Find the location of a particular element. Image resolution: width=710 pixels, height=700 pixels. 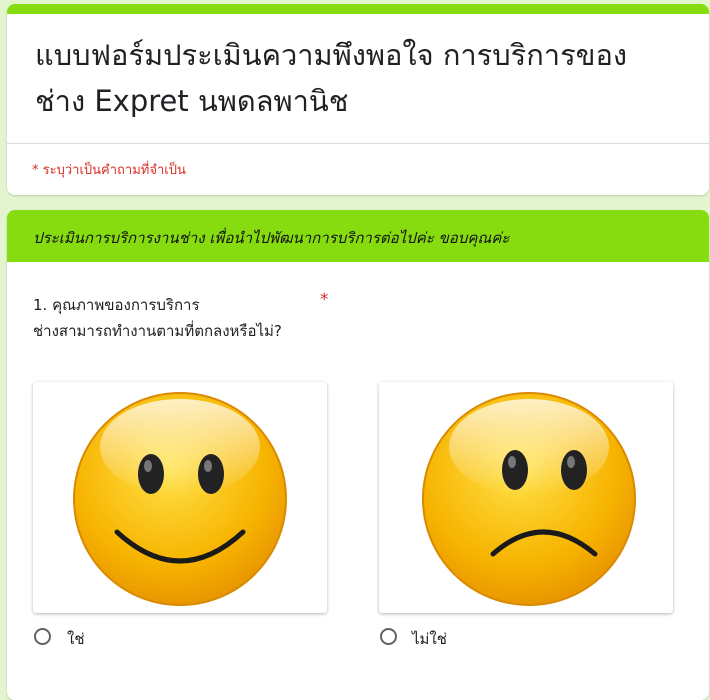

option-image-no is located at coordinates (526, 497).